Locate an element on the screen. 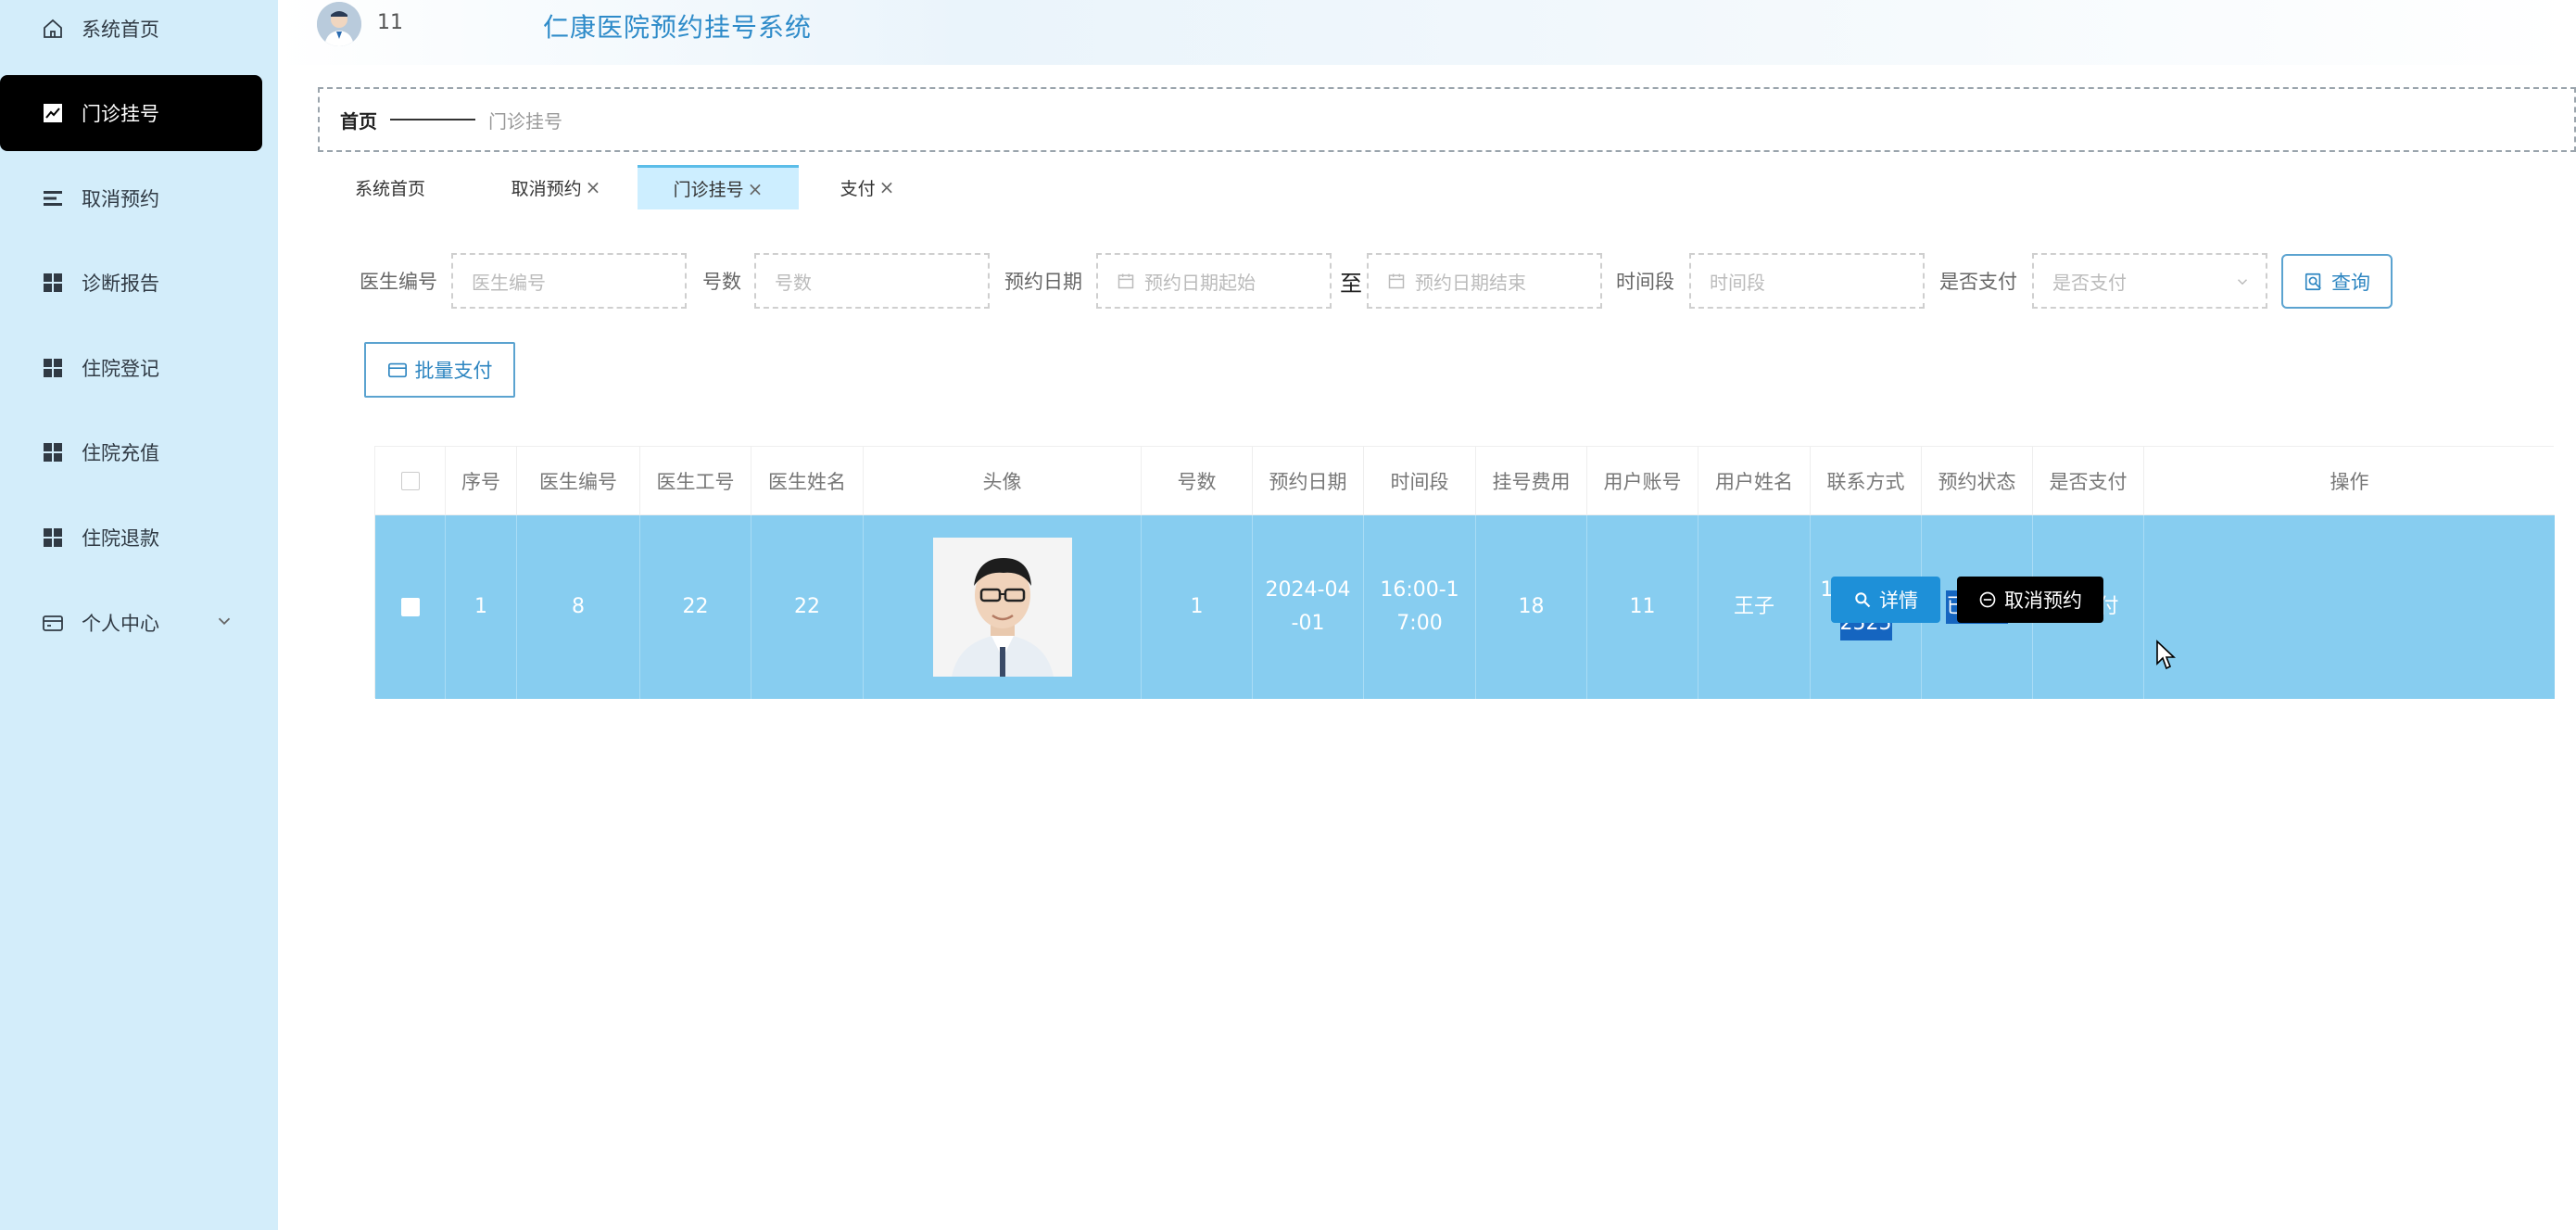 Image resolution: width=2576 pixels, height=1230 pixels. breadcrumb-current: 门诊挂号 is located at coordinates (525, 121).